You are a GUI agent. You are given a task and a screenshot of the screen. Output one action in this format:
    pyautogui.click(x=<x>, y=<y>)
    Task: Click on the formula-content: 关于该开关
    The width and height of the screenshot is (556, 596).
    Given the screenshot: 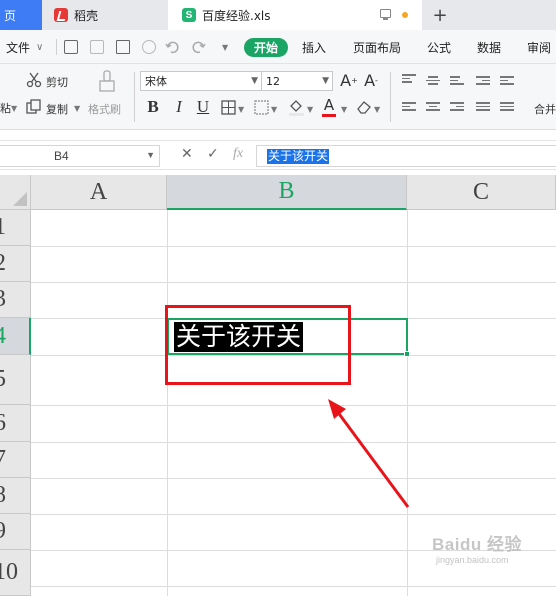 What is the action you would take?
    pyautogui.click(x=298, y=156)
    